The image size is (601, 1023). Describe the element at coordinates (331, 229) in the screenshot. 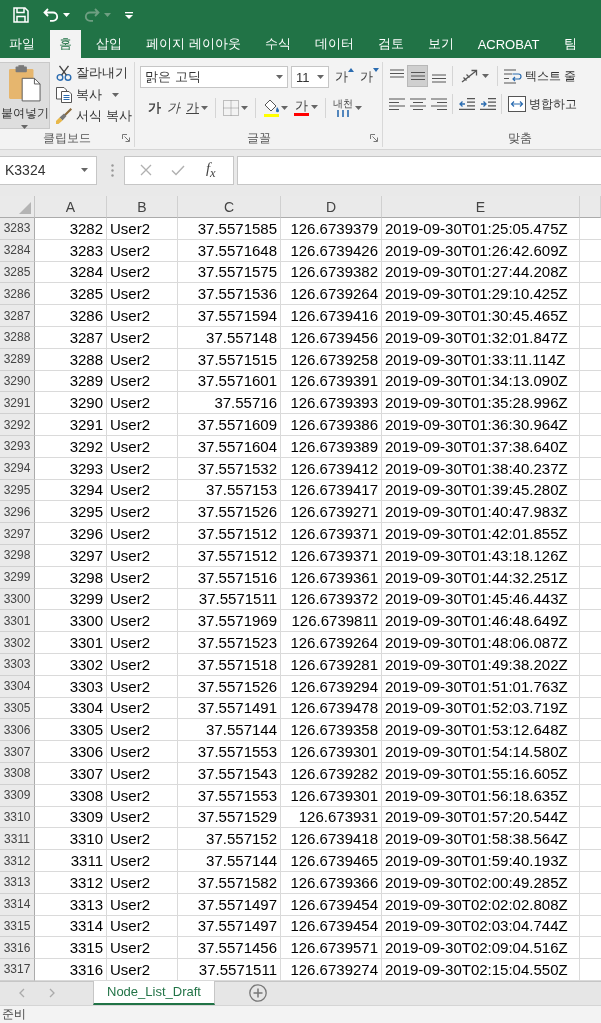

I see `table-cell: 126.6739379` at that location.